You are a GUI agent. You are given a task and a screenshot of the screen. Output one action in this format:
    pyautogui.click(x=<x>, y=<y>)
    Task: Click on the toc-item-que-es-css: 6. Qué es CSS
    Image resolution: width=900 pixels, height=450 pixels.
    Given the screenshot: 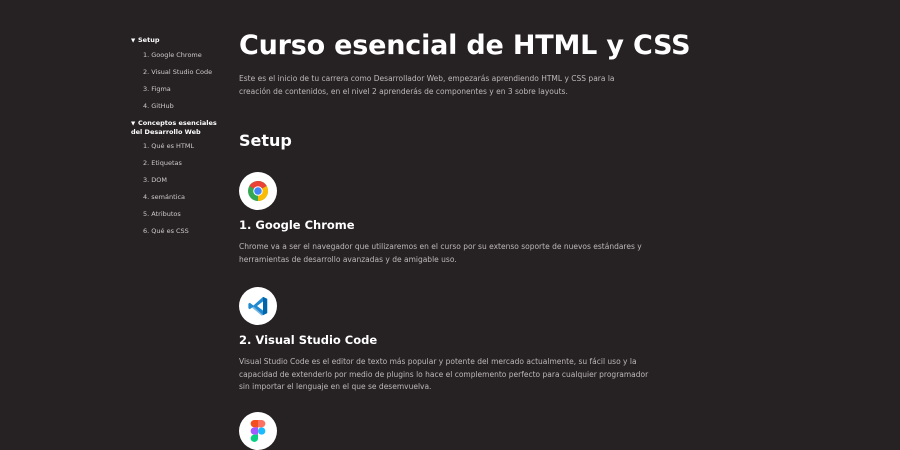 What is the action you would take?
    pyautogui.click(x=178, y=231)
    